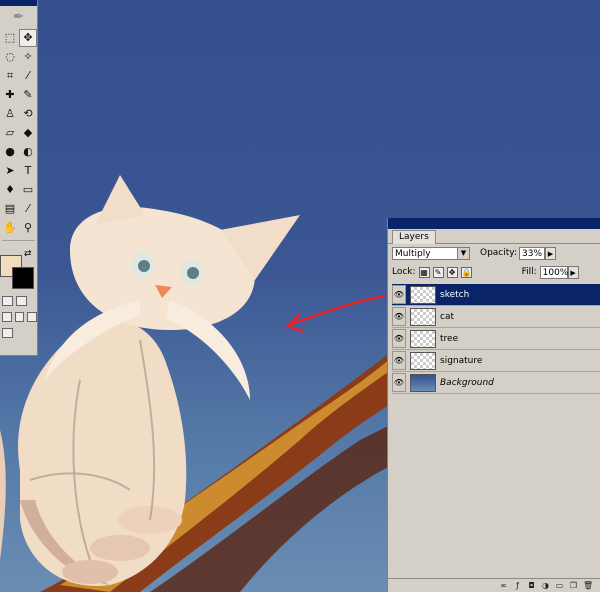  I want to click on tool-row: ✋ ⚲, so click(18, 227).